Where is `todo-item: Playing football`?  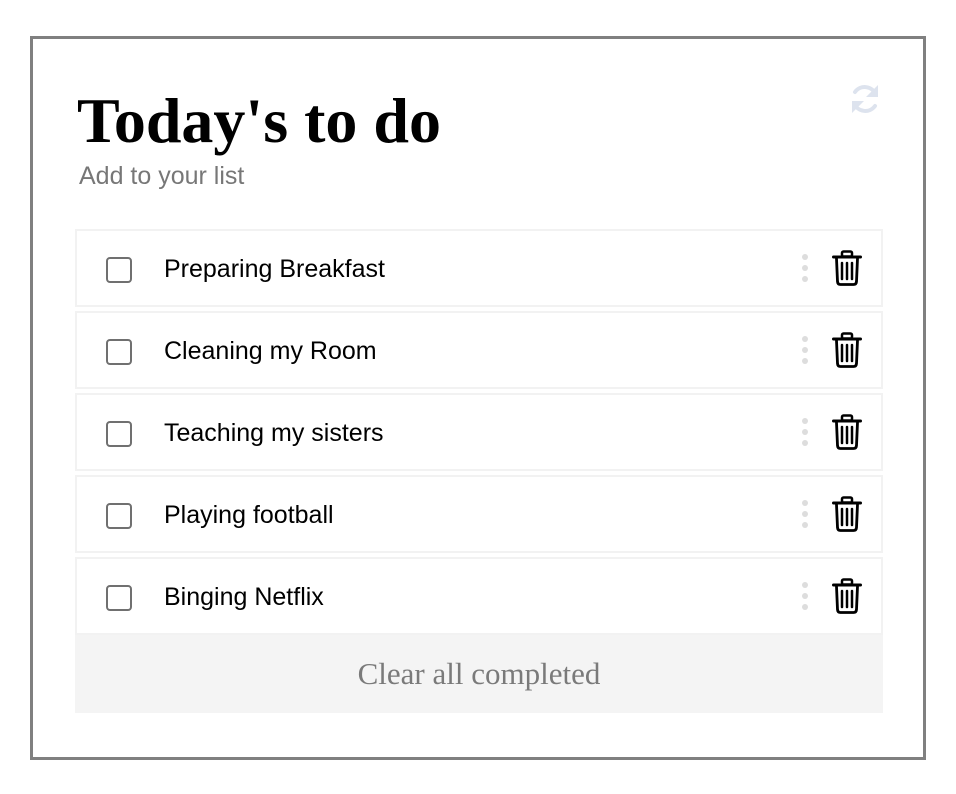
todo-item: Playing football is located at coordinates (479, 514).